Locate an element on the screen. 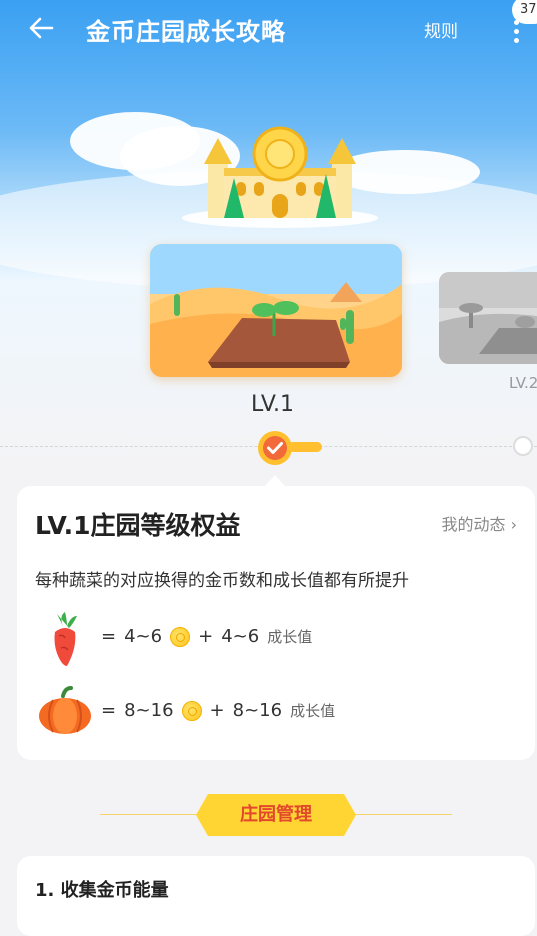 The image size is (537, 936). level-card-lv1 is located at coordinates (276, 310).